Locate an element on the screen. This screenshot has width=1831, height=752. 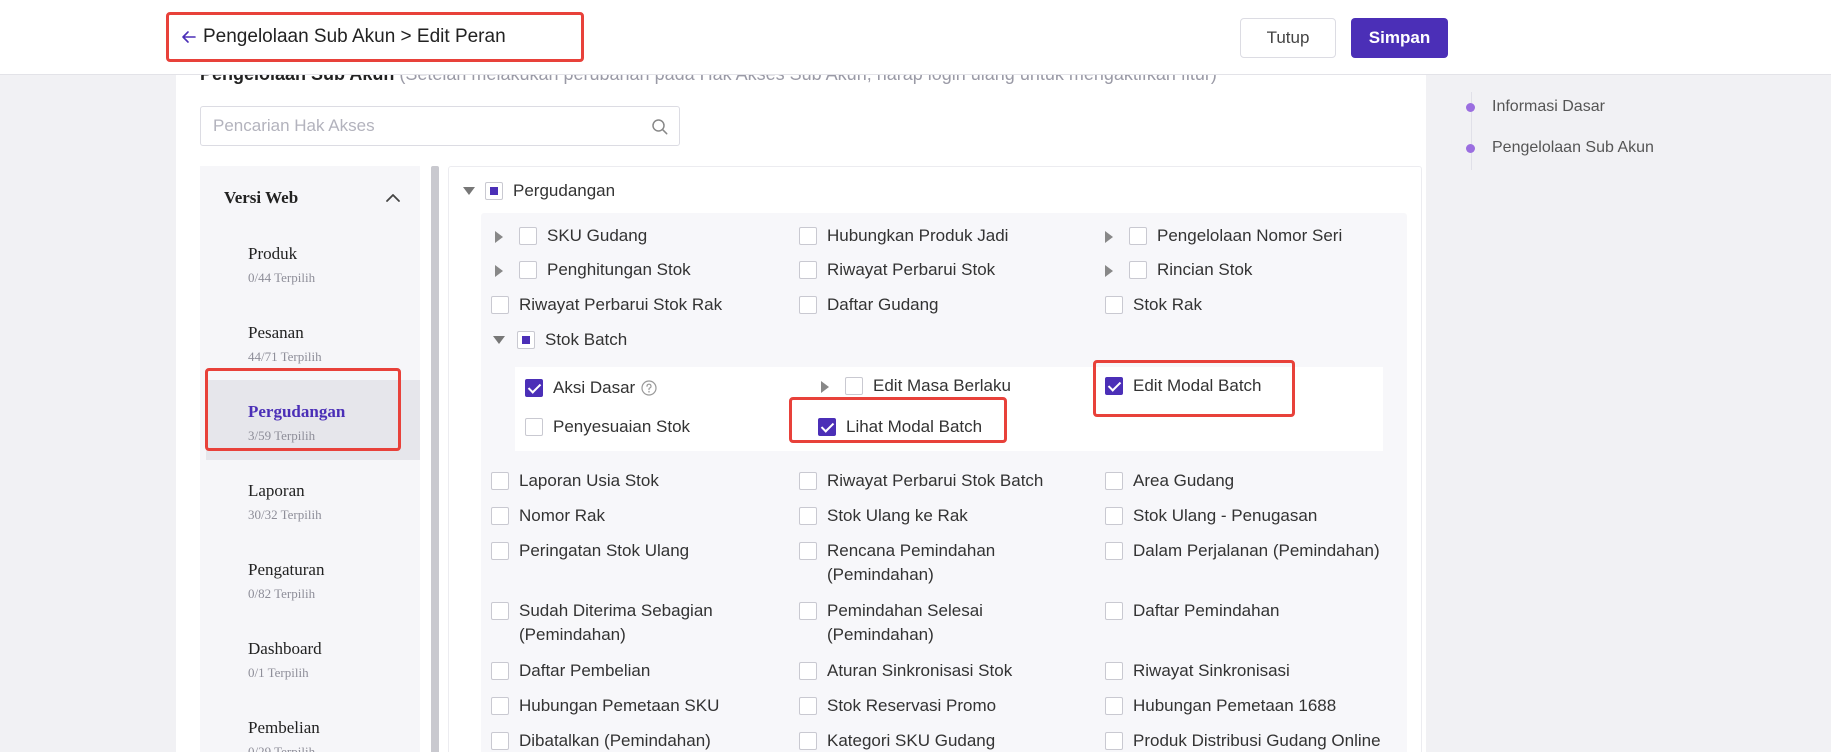
tree-item-label: Edit Masa Berlaku is located at coordinates (942, 385).